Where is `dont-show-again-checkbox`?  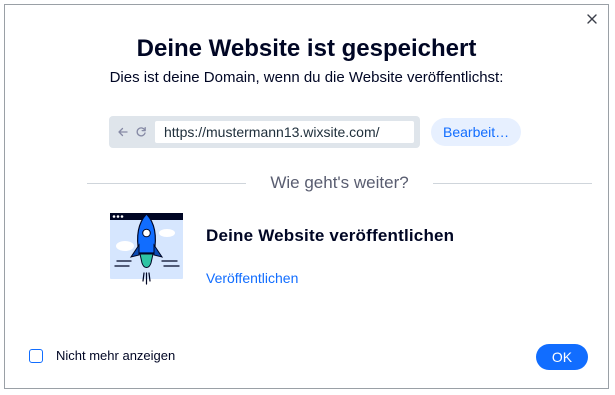 dont-show-again-checkbox is located at coordinates (36, 355).